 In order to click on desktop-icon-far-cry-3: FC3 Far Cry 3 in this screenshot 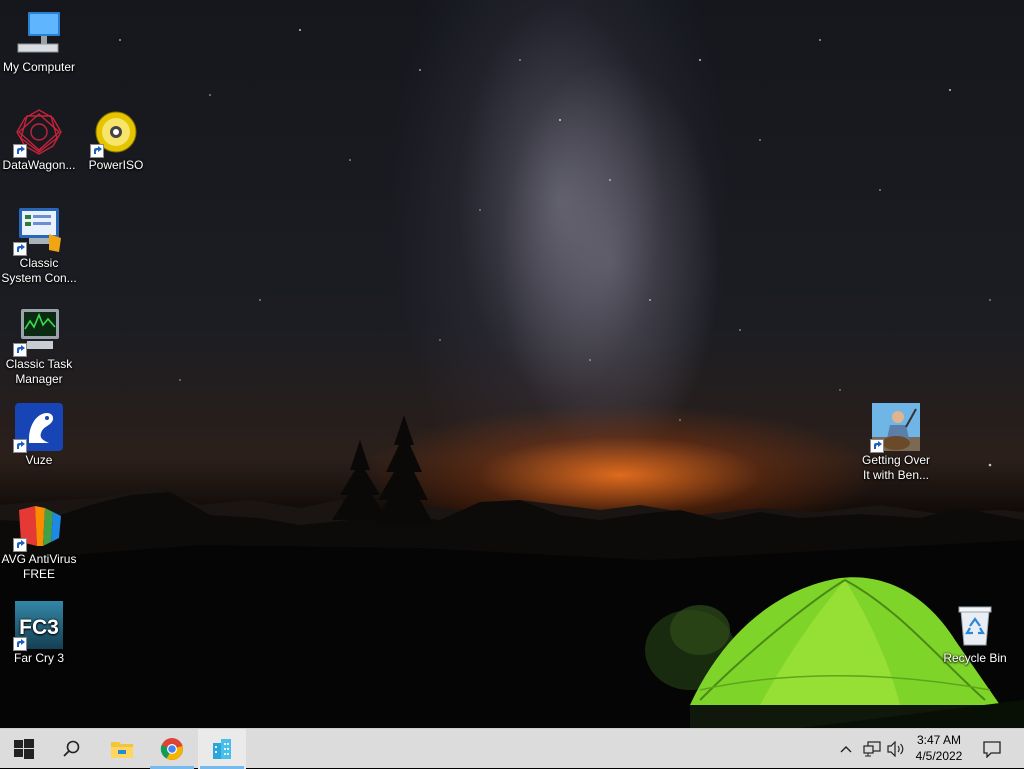, I will do `click(39, 633)`.